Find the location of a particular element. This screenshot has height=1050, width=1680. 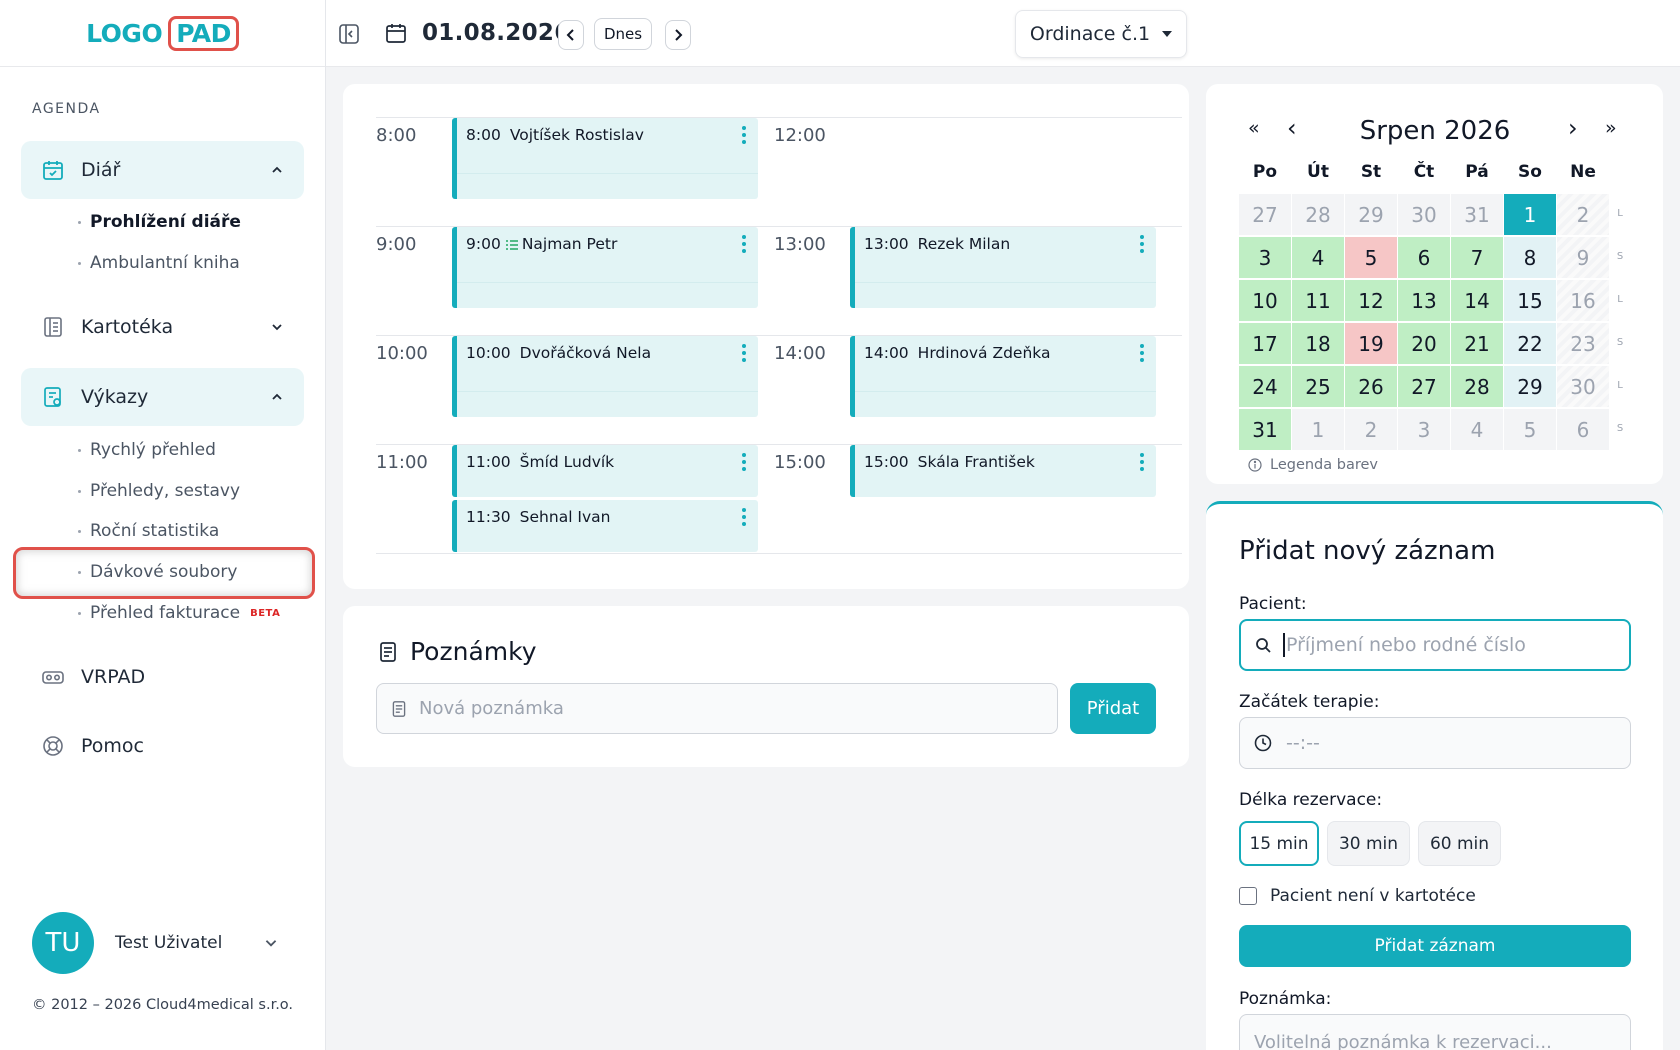

current-date: 01.08.2026 is located at coordinates (496, 33).